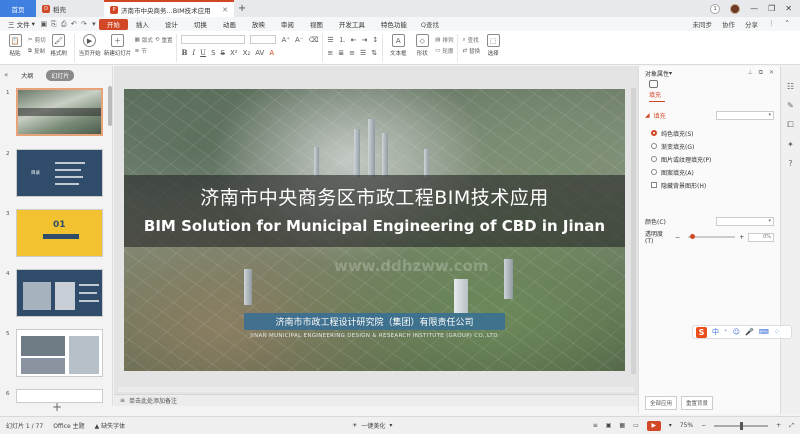  I want to click on option-pattern-fill: 图案填充(A), so click(711, 172).